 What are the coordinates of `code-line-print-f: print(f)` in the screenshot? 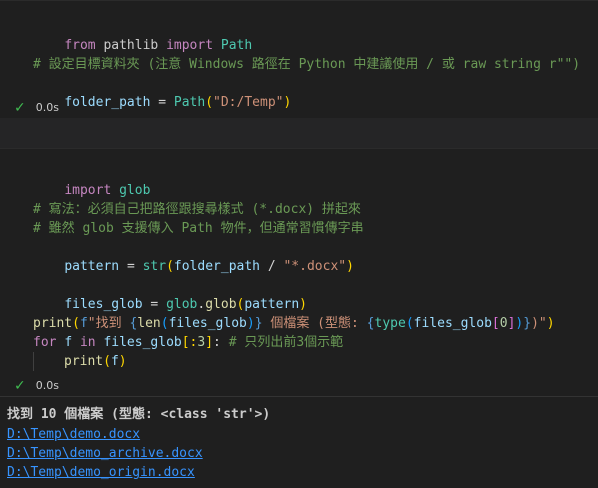 It's located at (95, 361).